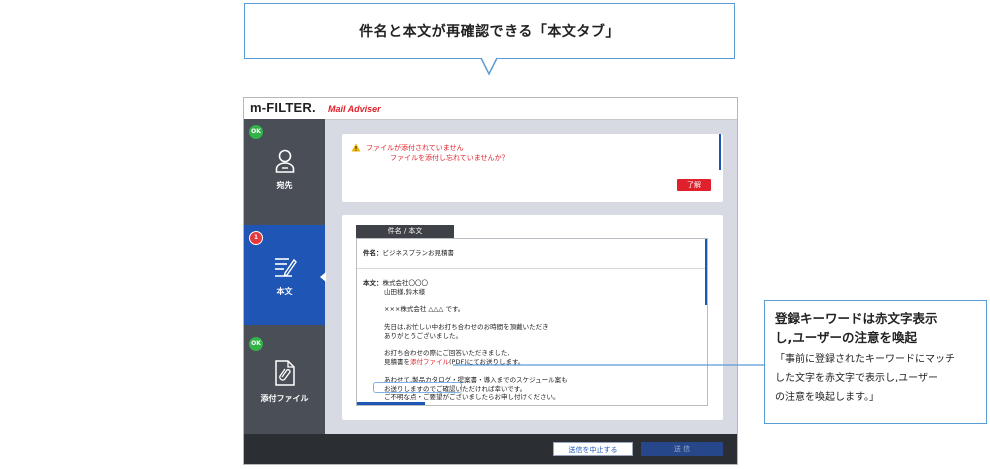 This screenshot has height=469, width=990. What do you see at coordinates (682, 449) in the screenshot?
I see `send-button: 送 信` at bounding box center [682, 449].